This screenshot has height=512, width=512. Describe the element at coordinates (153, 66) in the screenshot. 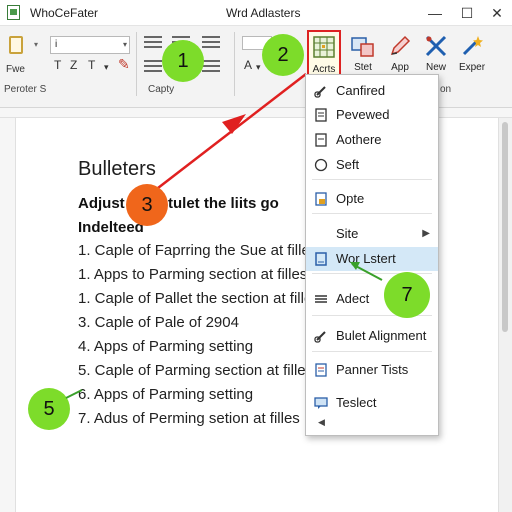

I see `indent-icon` at that location.